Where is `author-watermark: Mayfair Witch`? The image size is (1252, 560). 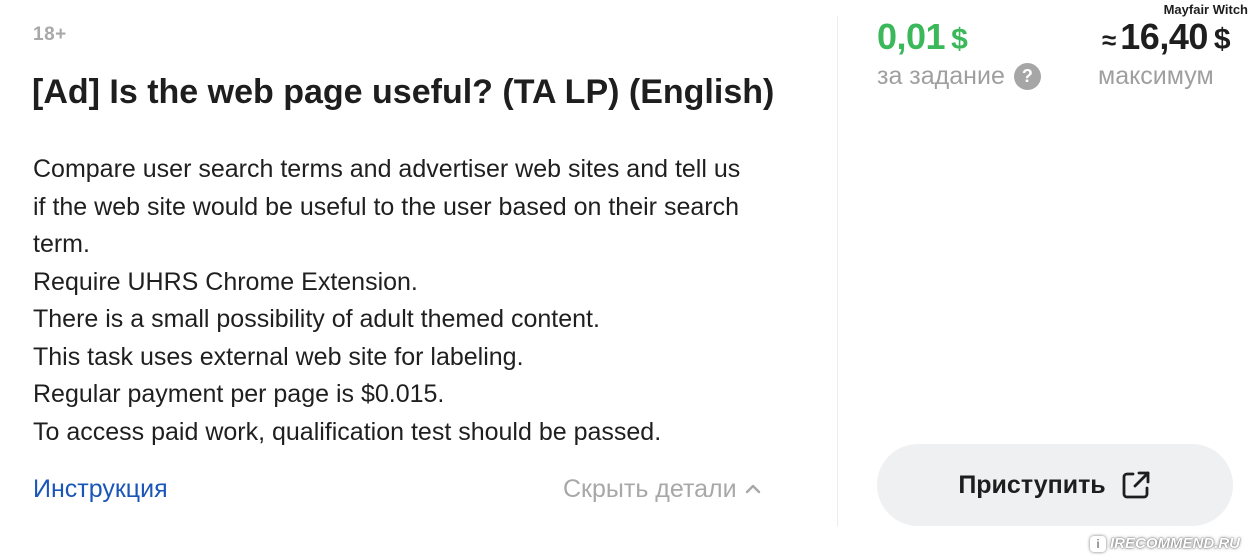
author-watermark: Mayfair Witch is located at coordinates (1205, 9).